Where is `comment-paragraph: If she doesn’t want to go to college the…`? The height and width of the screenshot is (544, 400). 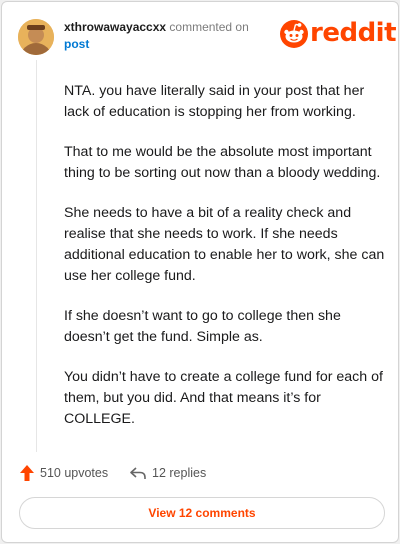 comment-paragraph: If she doesn’t want to go to college the… is located at coordinates (202, 326).